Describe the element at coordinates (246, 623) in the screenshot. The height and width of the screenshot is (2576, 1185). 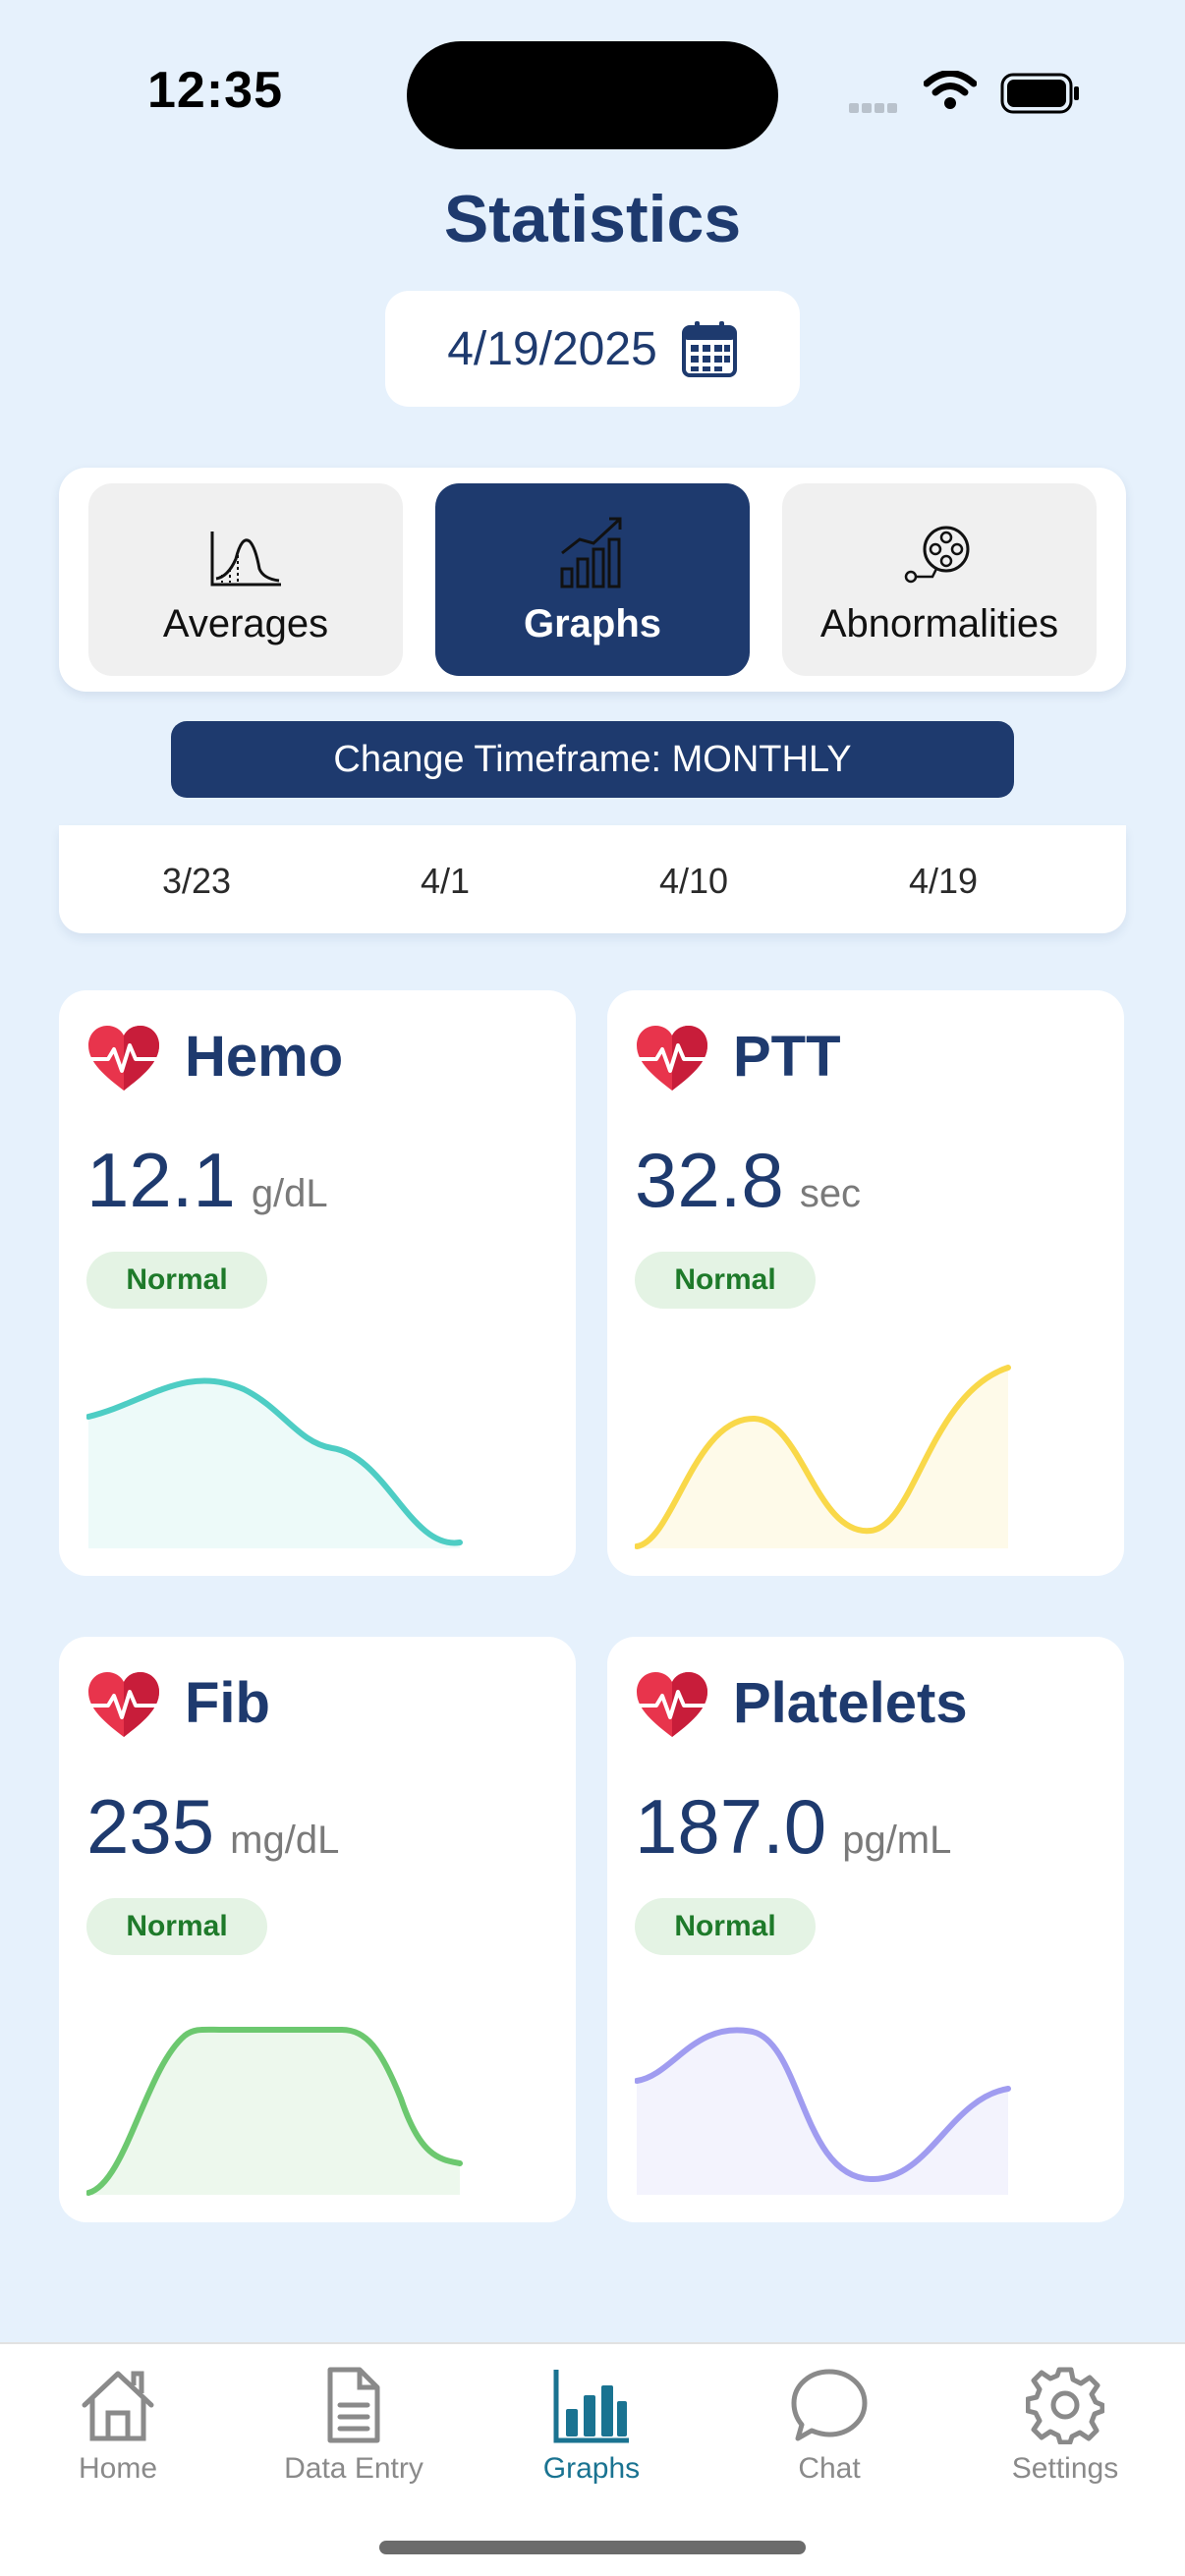
I see `segment-label: Averages` at that location.